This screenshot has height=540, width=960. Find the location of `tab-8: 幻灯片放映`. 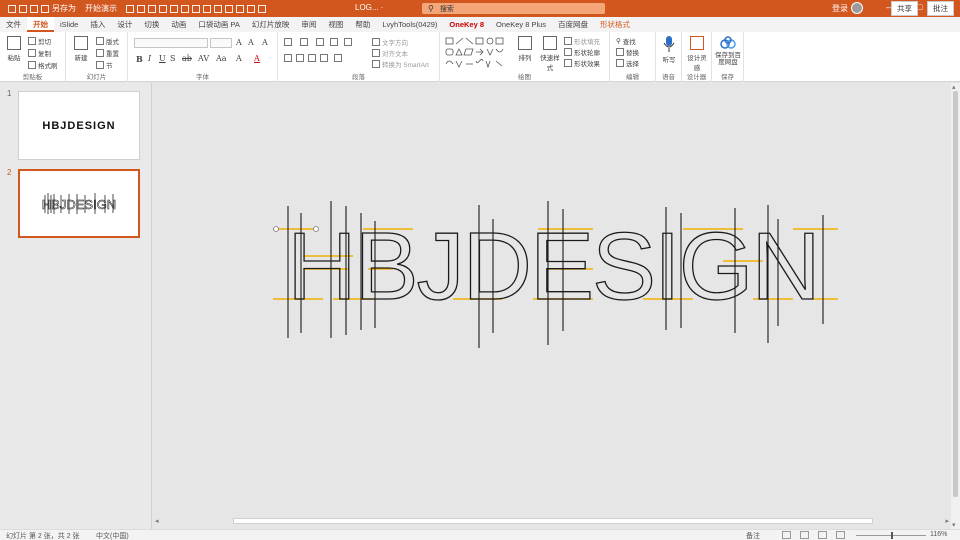

tab-8: 幻灯片放映 is located at coordinates (271, 24).